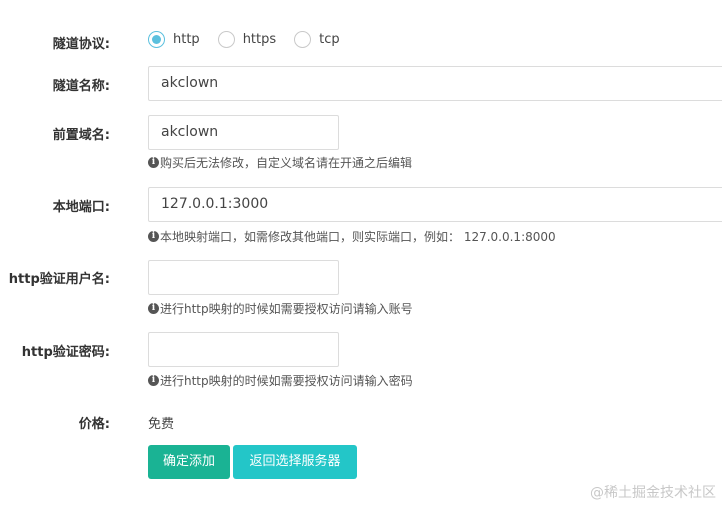 This screenshot has height=510, width=722. I want to click on radio-checked-icon, so click(156, 39).